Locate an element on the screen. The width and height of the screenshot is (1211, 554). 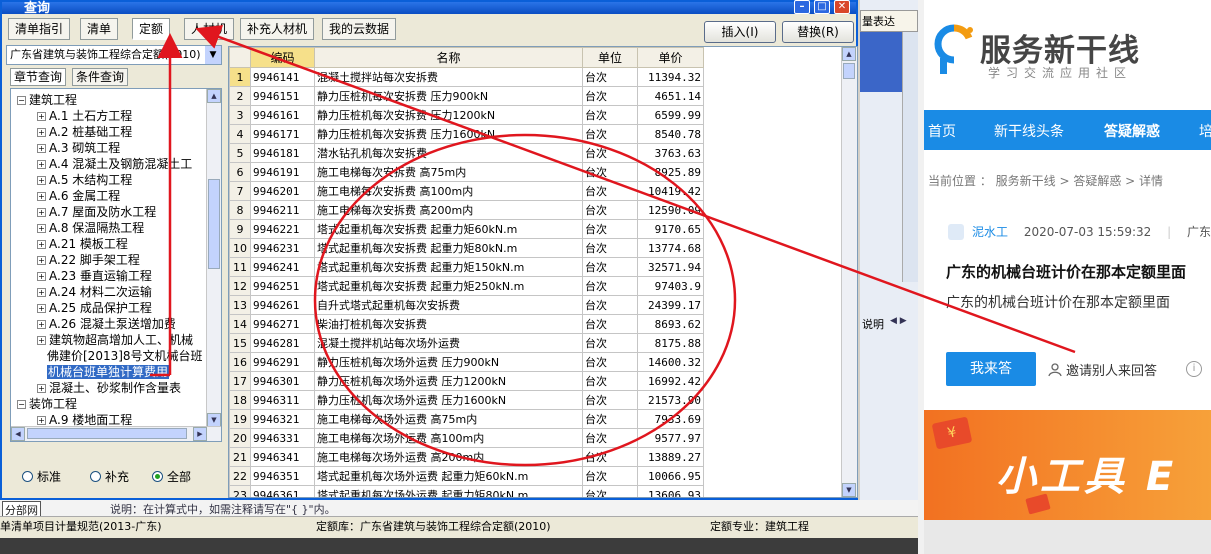
header-unit: 单位 is located at coordinates (610, 57).